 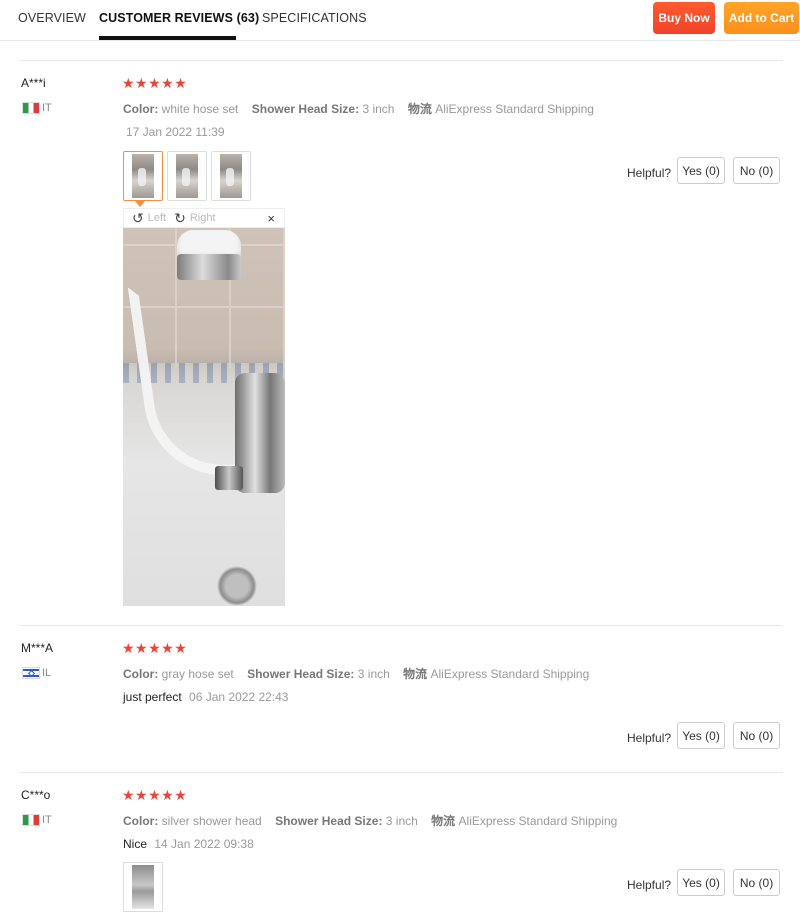 What do you see at coordinates (314, 18) in the screenshot?
I see `tab-specifications: SPECIFICATIONS` at bounding box center [314, 18].